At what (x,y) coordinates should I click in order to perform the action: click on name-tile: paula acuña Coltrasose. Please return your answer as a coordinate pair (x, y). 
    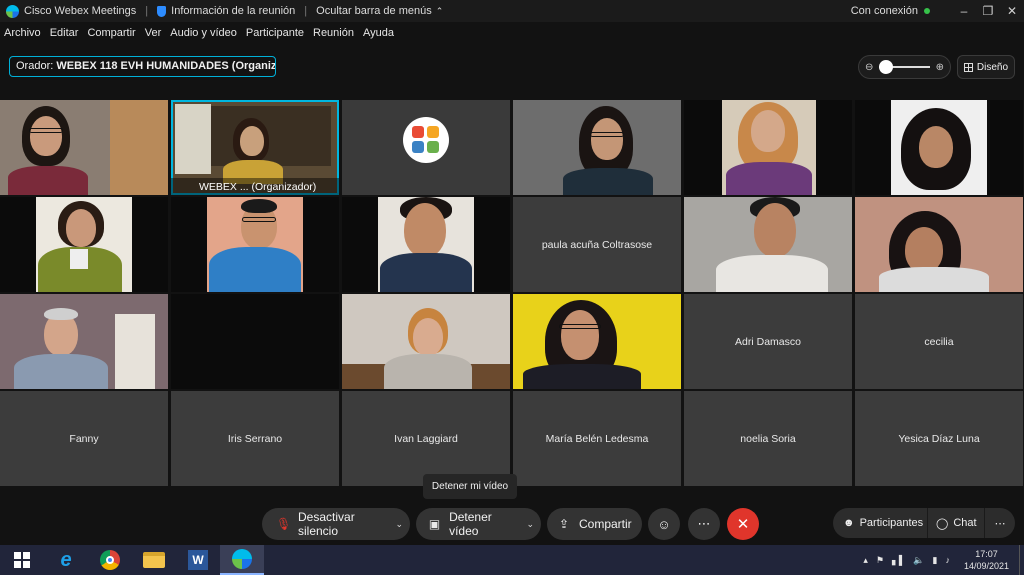
    Looking at the image, I should click on (597, 244).